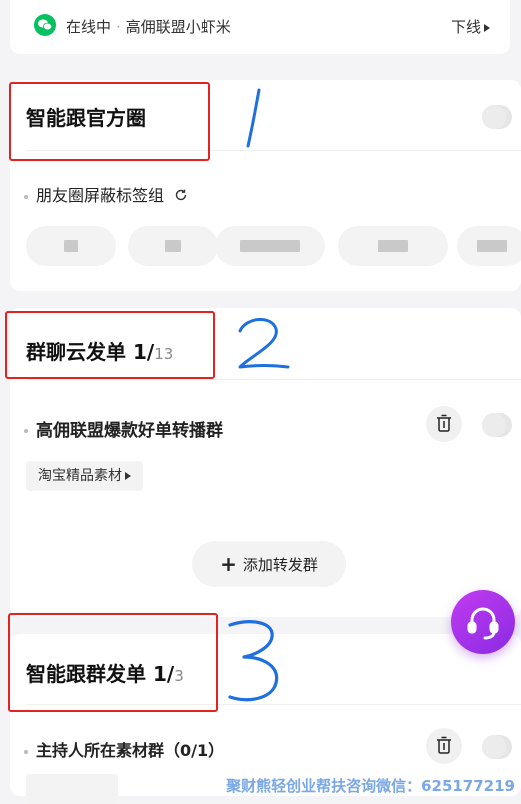 The image size is (521, 804). What do you see at coordinates (280, 565) in the screenshot?
I see `add-forward-group-label: 添加转发群` at bounding box center [280, 565].